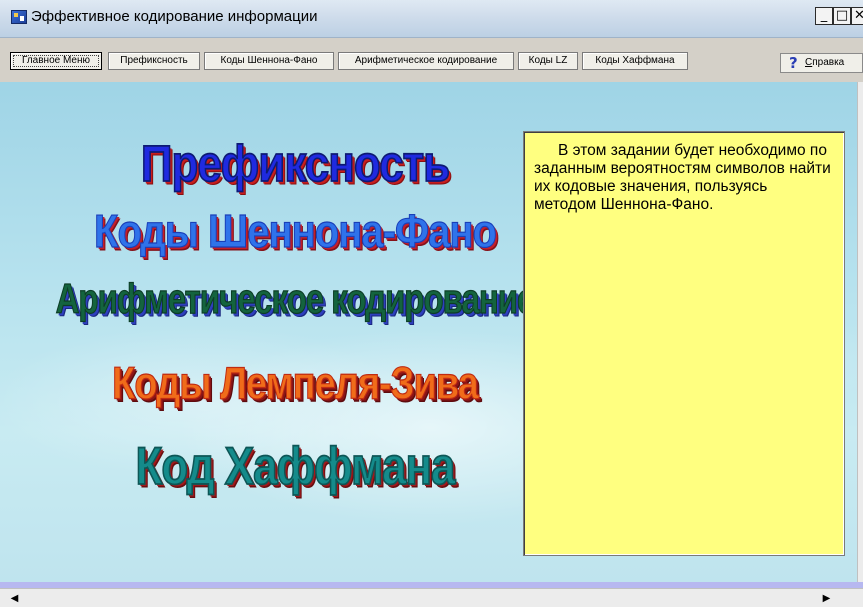 Image resolution: width=863 pixels, height=607 pixels. Describe the element at coordinates (426, 61) in the screenshot. I see `tab-arithmetic: Арифметическое кодирование` at that location.